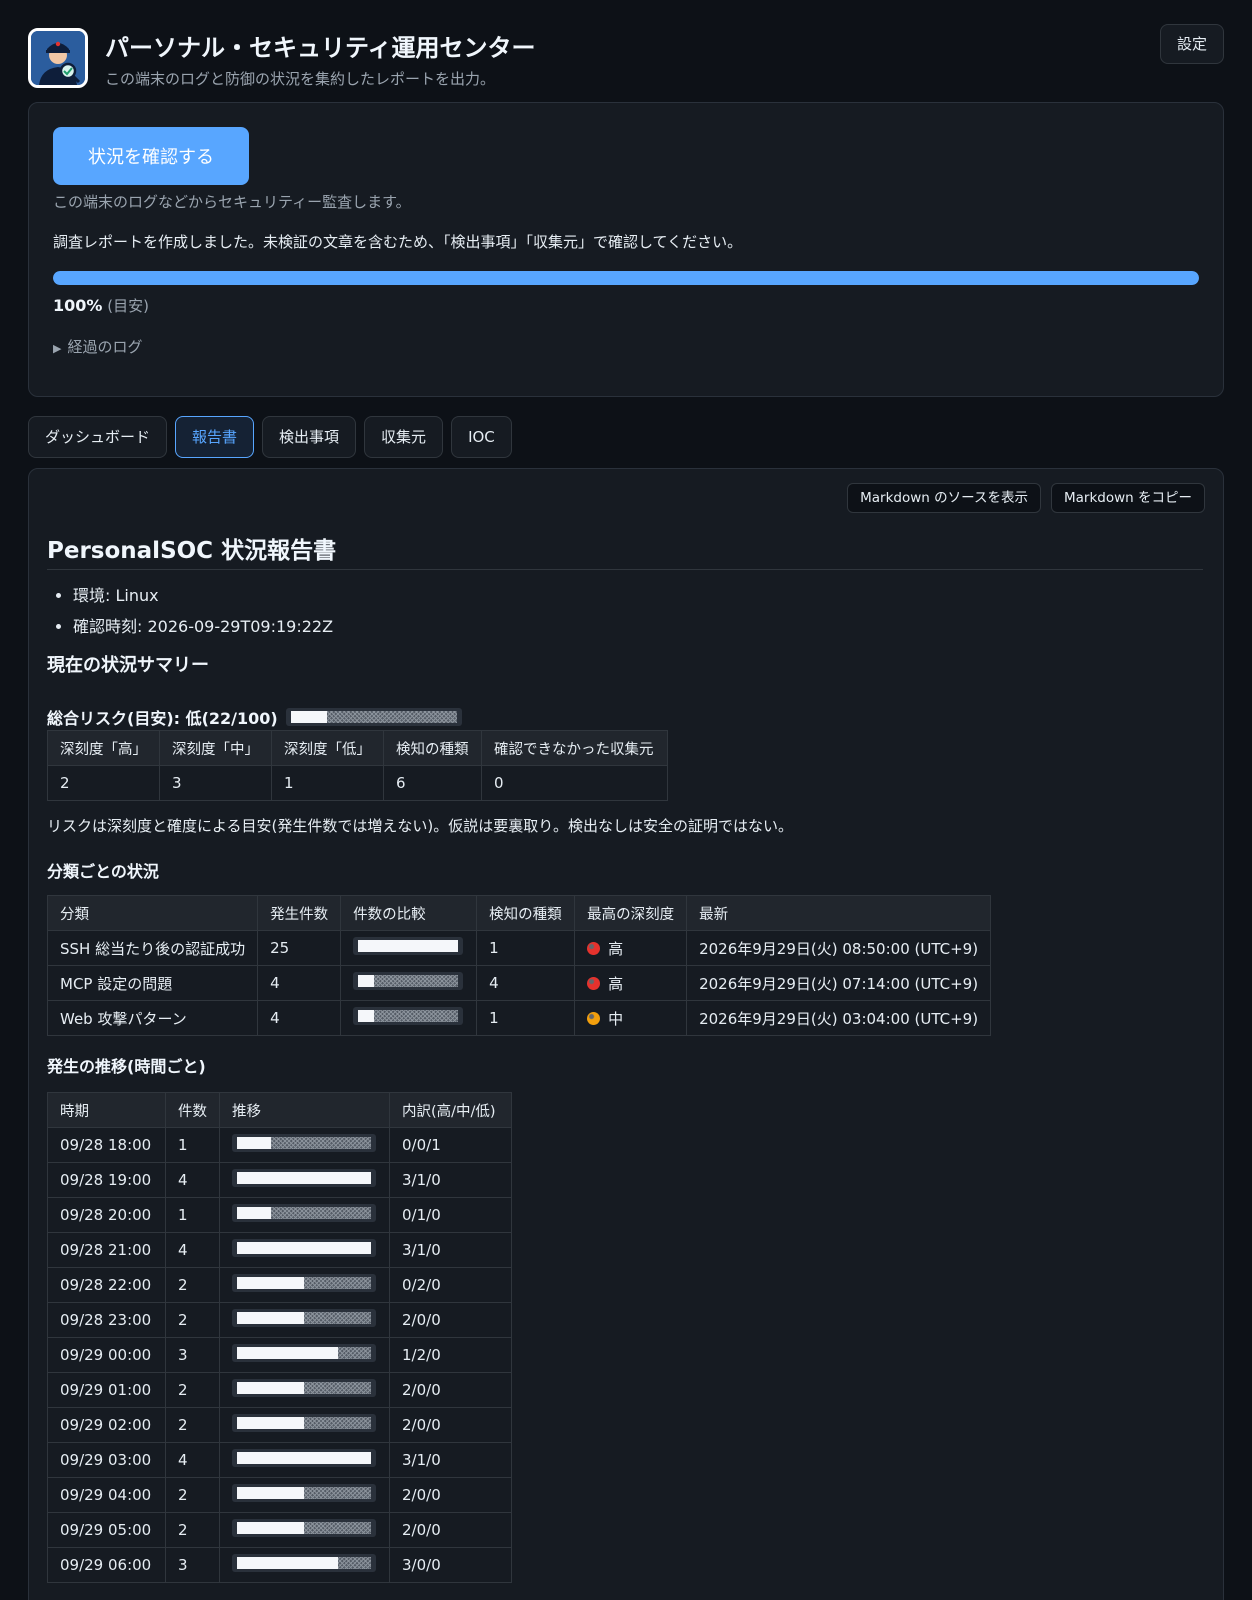 Image resolution: width=1252 pixels, height=1600 pixels. I want to click on status-description: この端末のログなどからセキュリティー監査します。, so click(232, 202).